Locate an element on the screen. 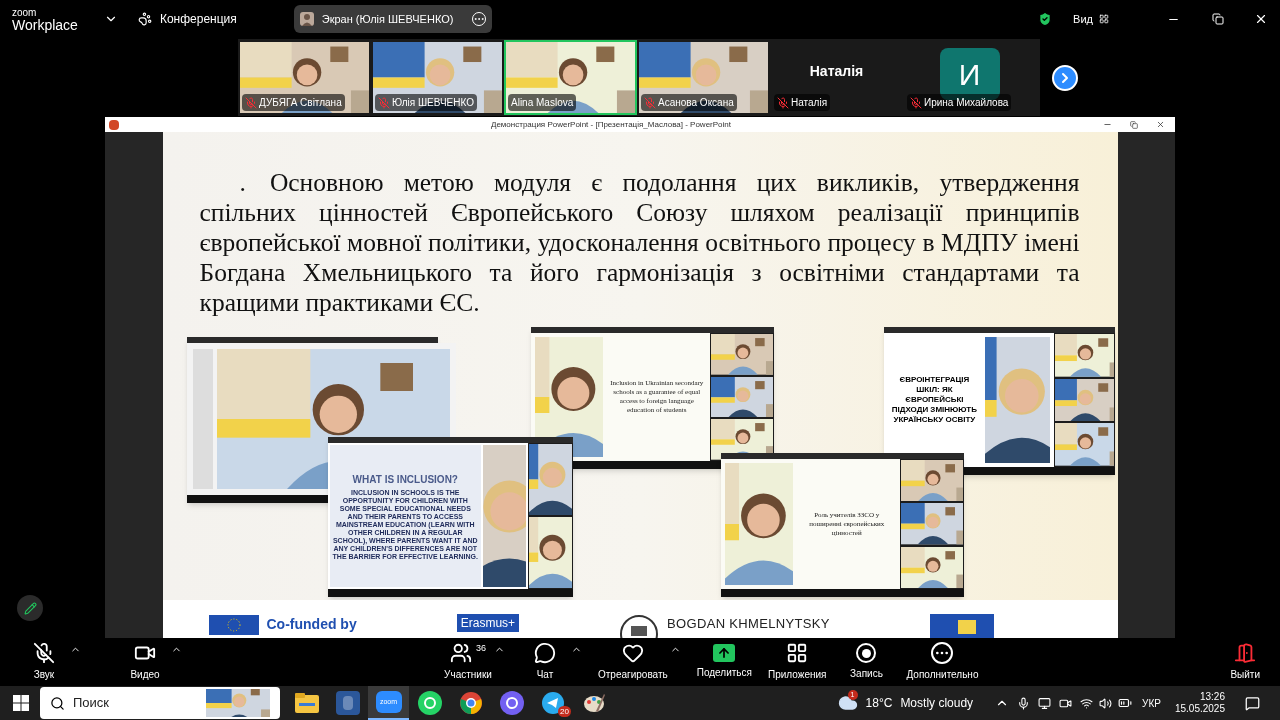  erasmus-text: Erasmus+ is located at coordinates (488, 623).